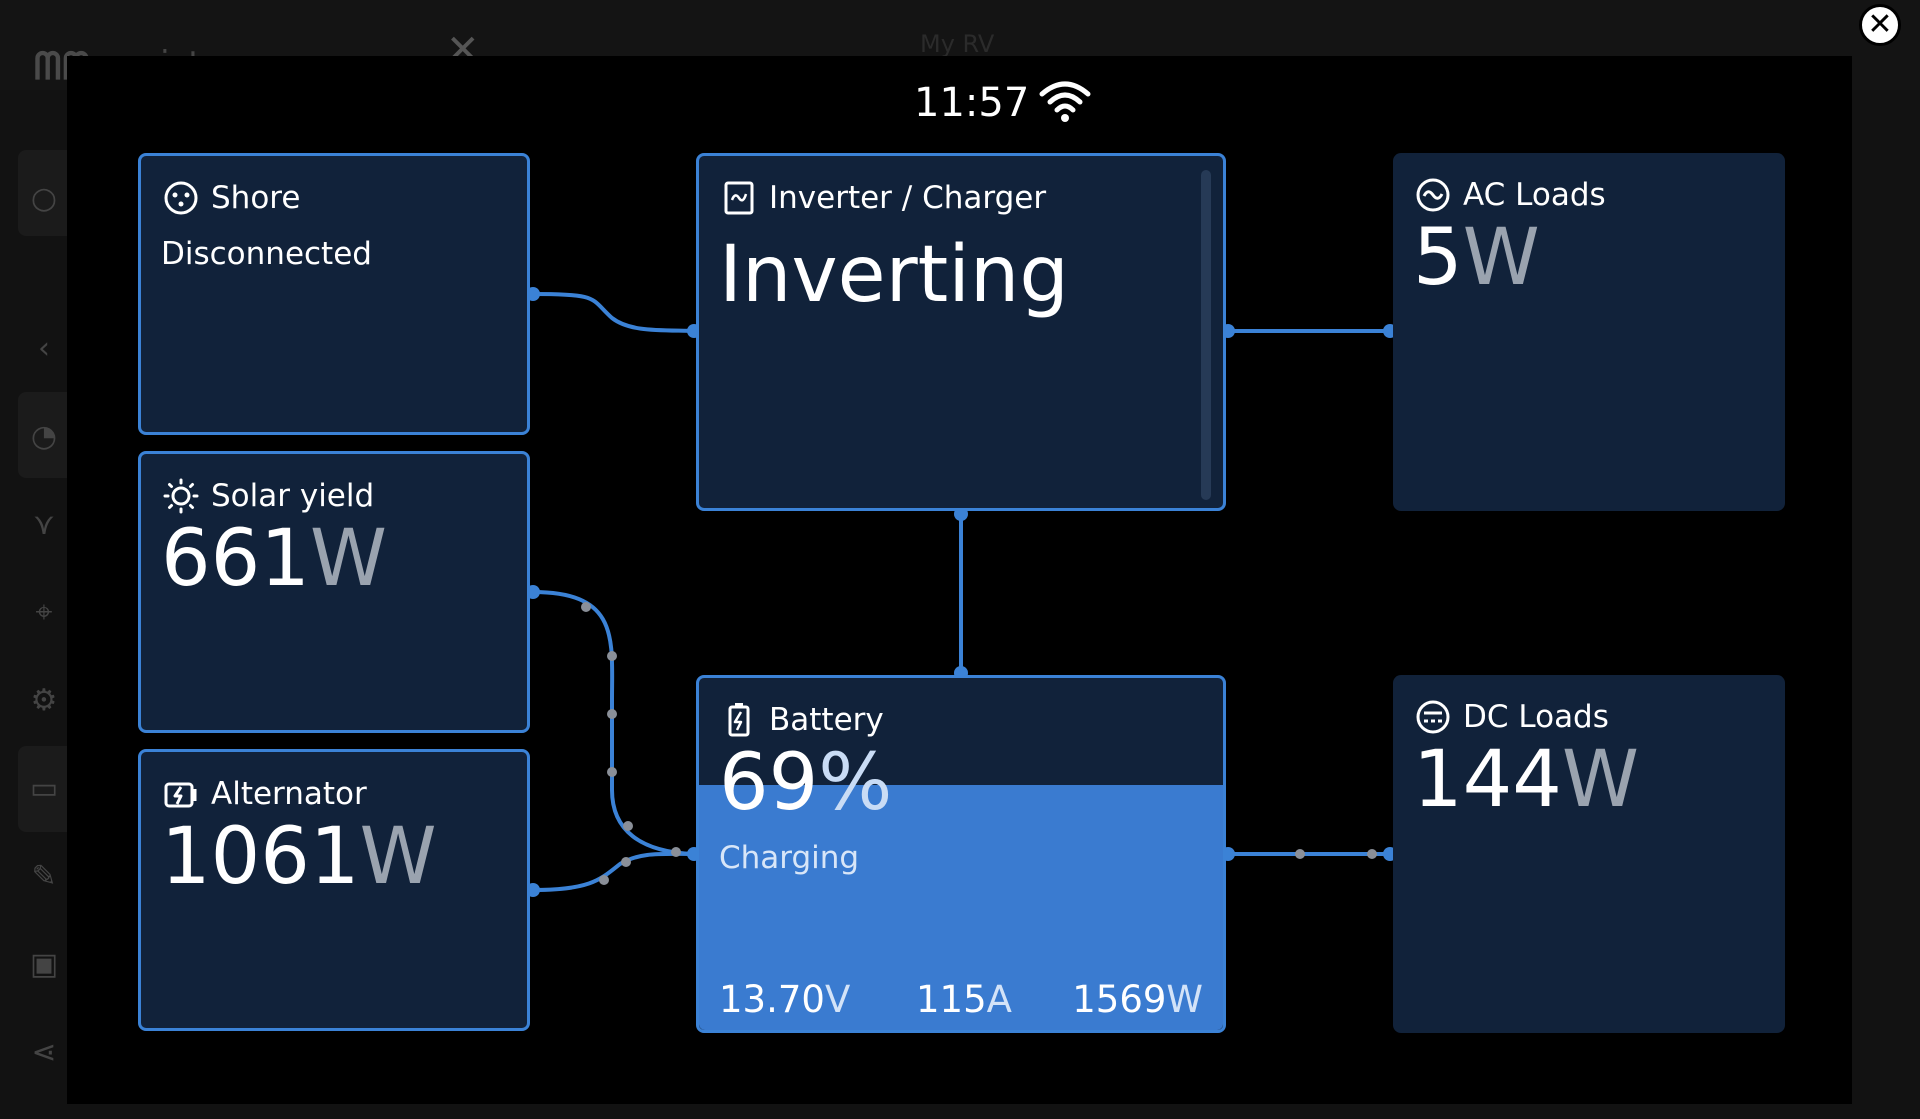 The image size is (1920, 1119). Describe the element at coordinates (894, 275) in the screenshot. I see `inverter-state: Inverting` at that location.